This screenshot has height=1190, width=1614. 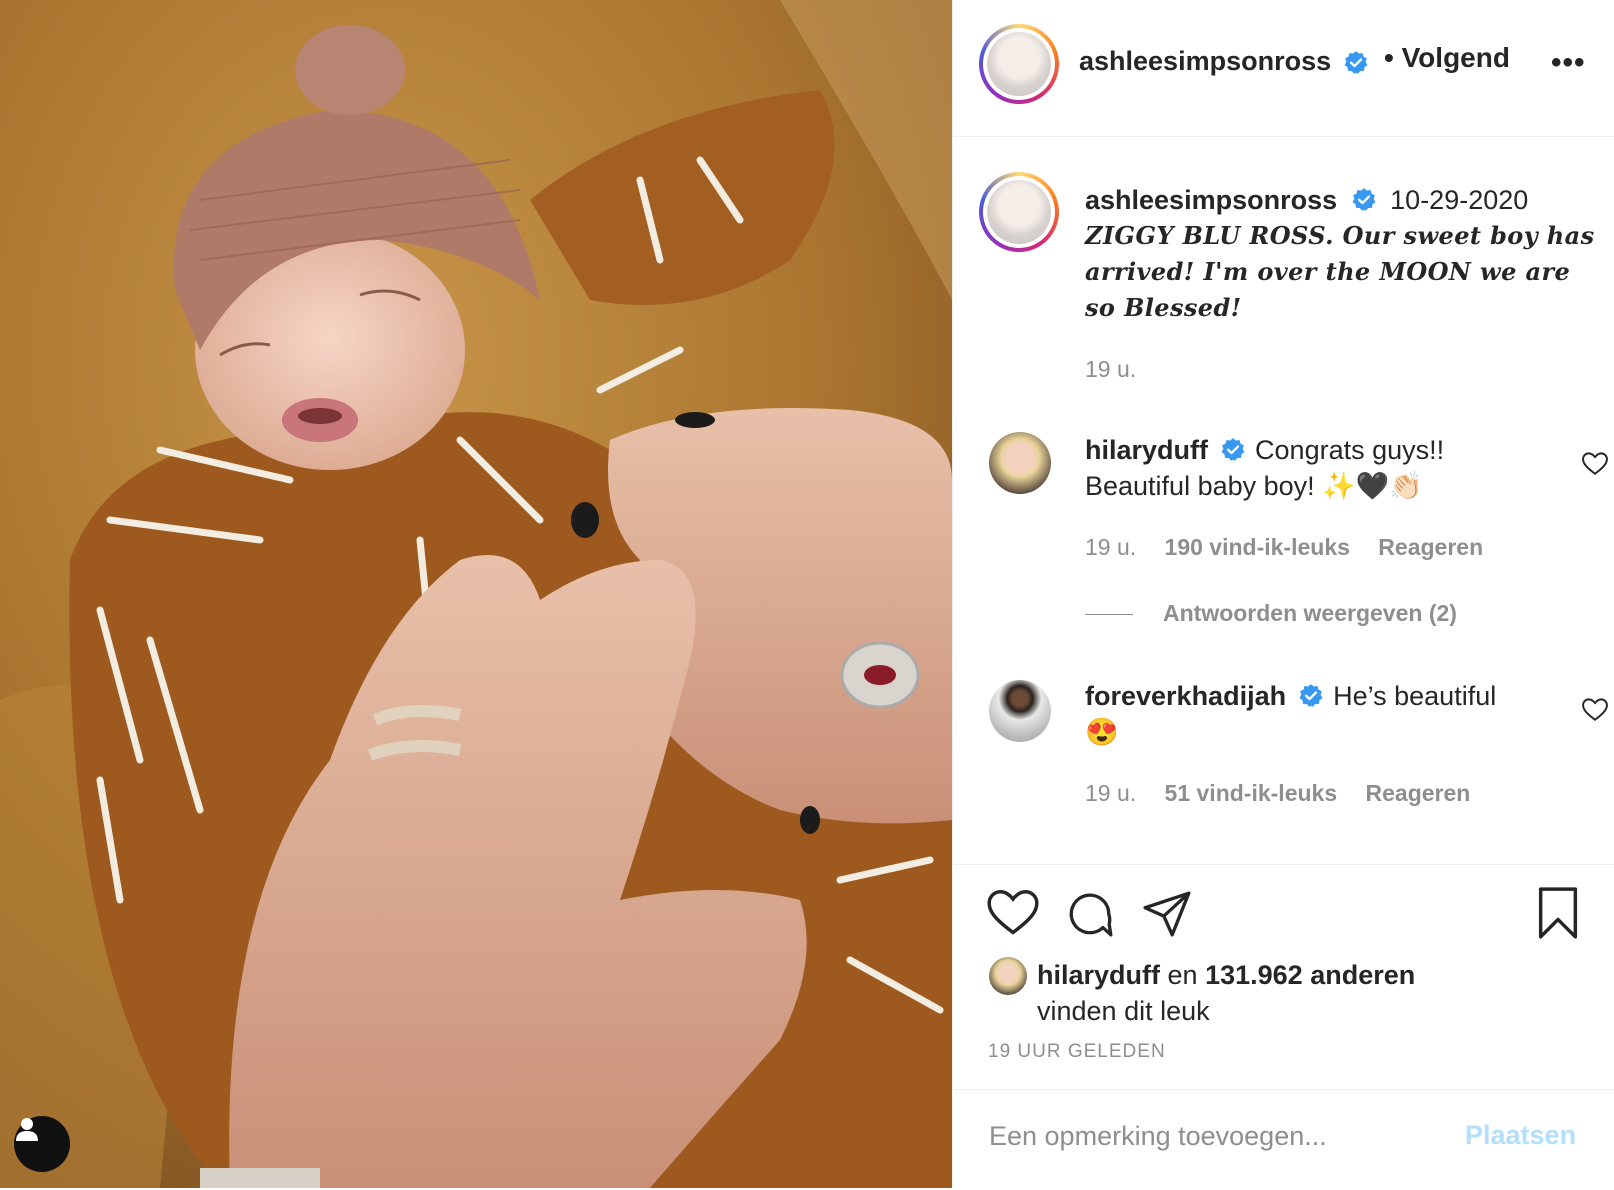 I want to click on more-options-icon: •••, so click(x=1568, y=63).